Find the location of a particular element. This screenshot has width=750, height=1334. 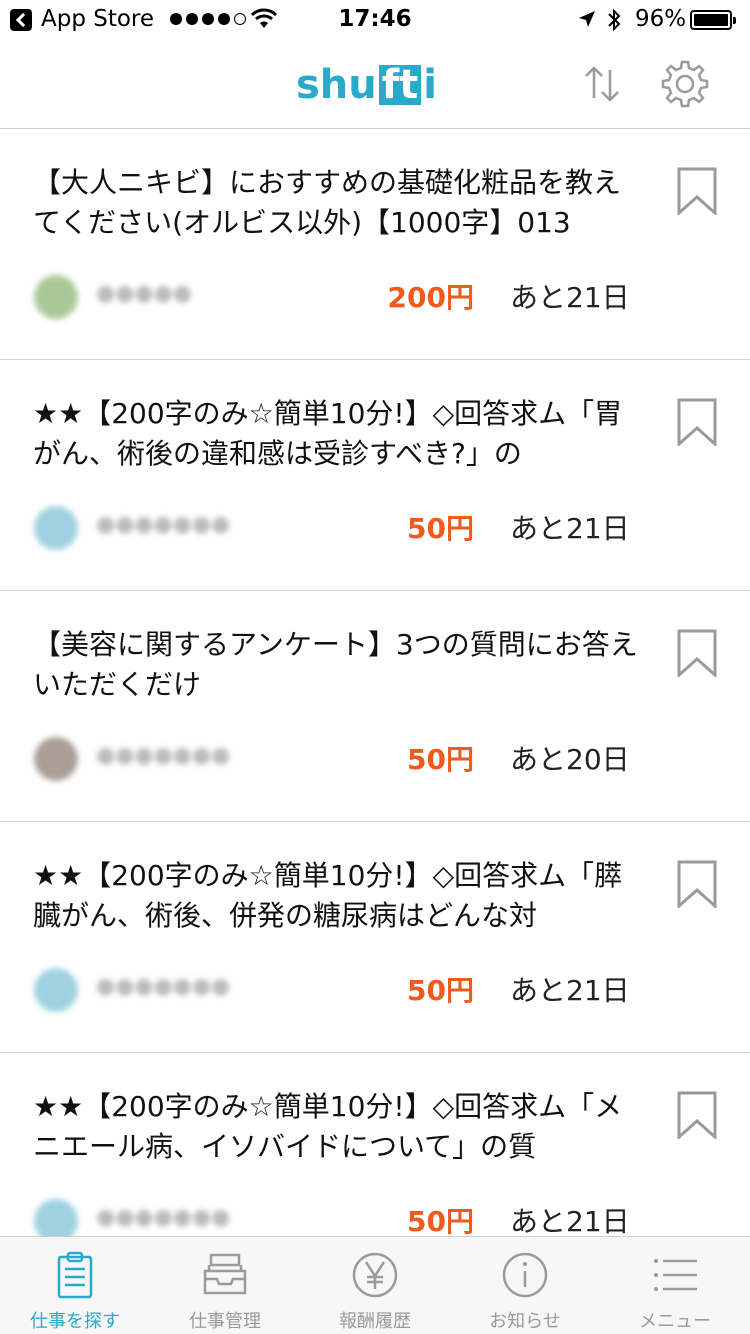

job-title: 【美容に関するアンケート】3つの質問にお答えいただくだけ is located at coordinates (338, 665).